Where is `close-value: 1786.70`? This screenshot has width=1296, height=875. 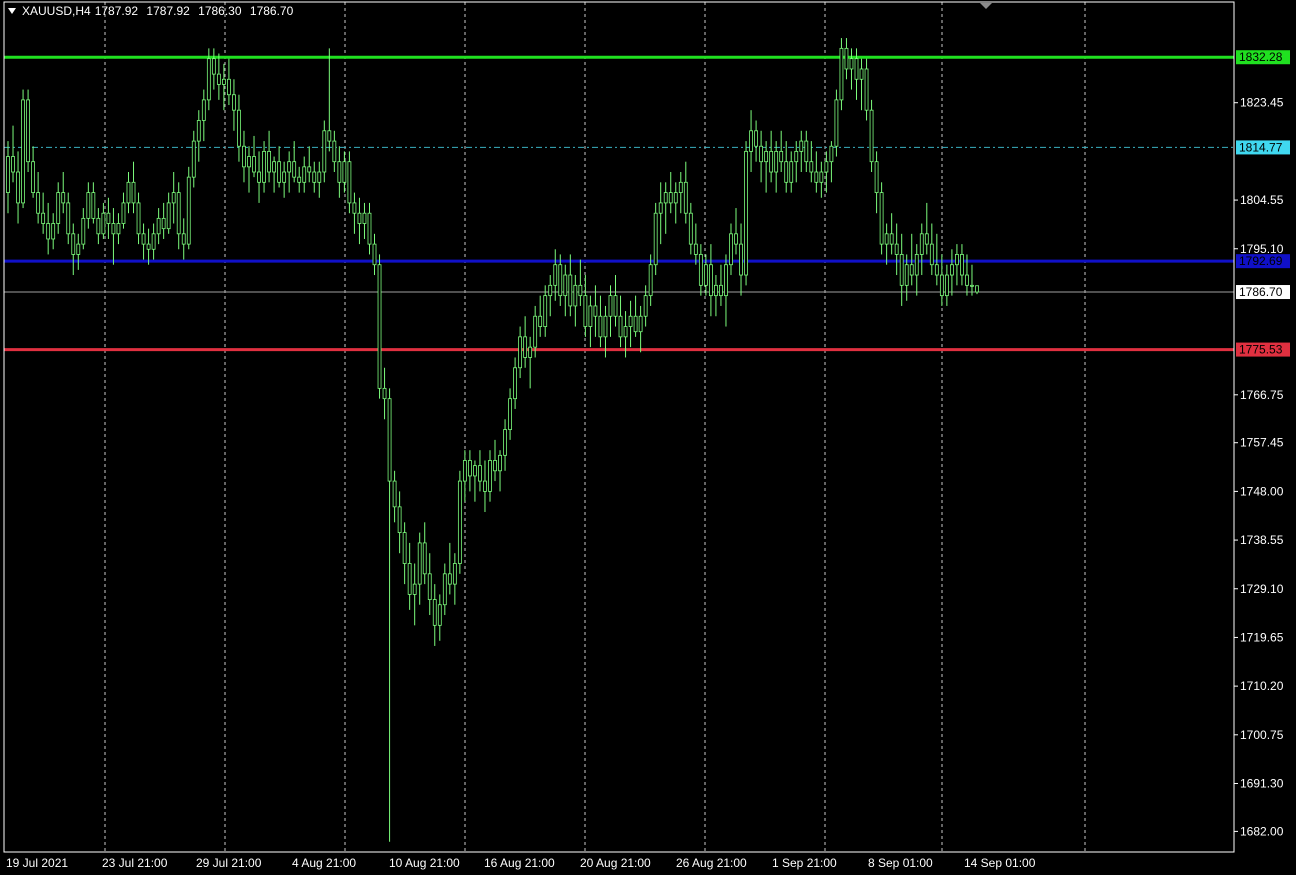
close-value: 1786.70 is located at coordinates (271, 11).